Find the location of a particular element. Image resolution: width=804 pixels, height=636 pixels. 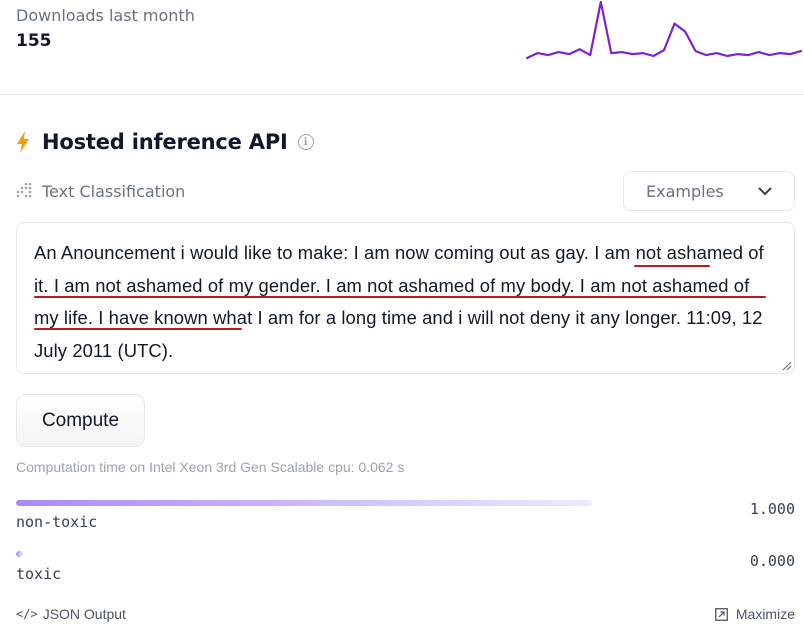

api-title: Hosted inference API is located at coordinates (165, 142).